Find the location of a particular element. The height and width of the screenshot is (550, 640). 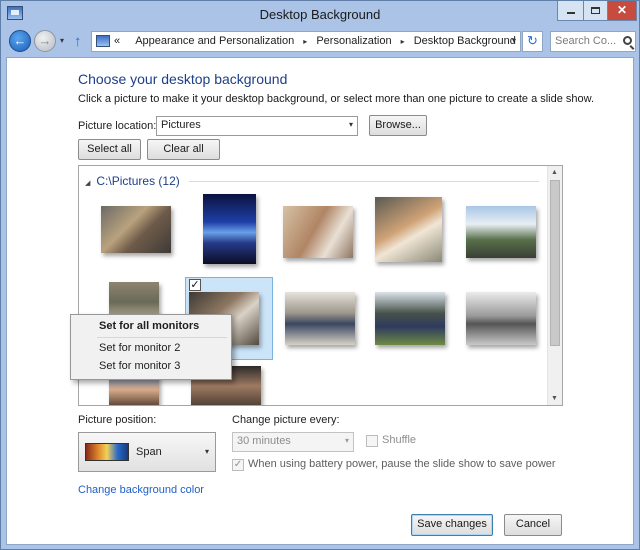

minimize-icon is located at coordinates (570, 13).